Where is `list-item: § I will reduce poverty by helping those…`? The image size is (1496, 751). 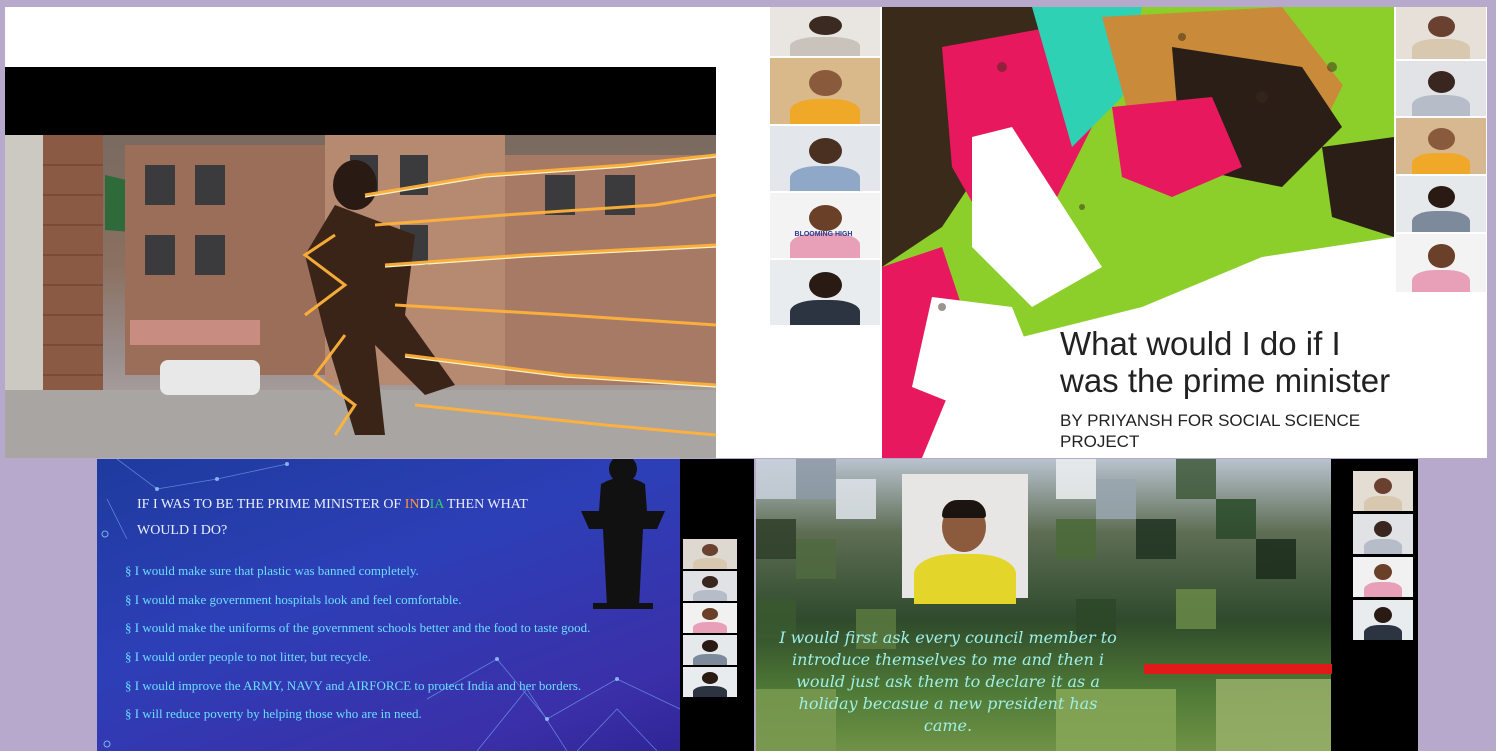
list-item: § I will reduce poverty by helping those… is located at coordinates (273, 714).